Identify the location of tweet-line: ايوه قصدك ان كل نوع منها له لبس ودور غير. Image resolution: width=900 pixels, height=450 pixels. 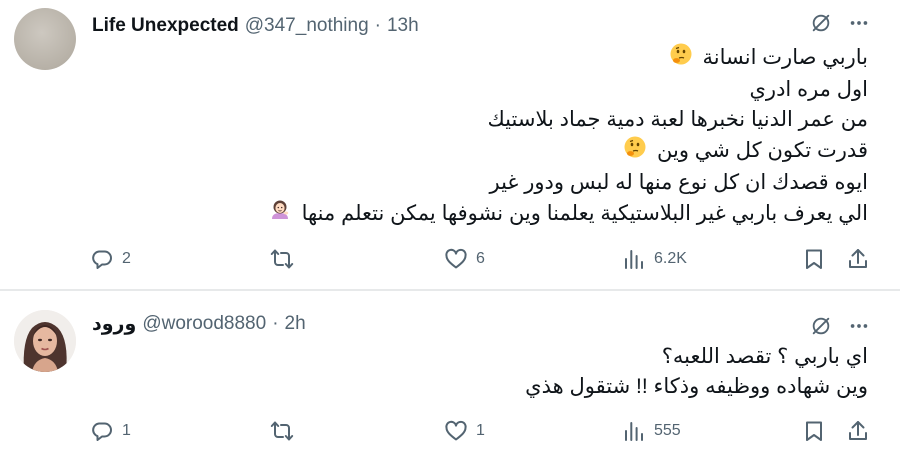
(678, 182).